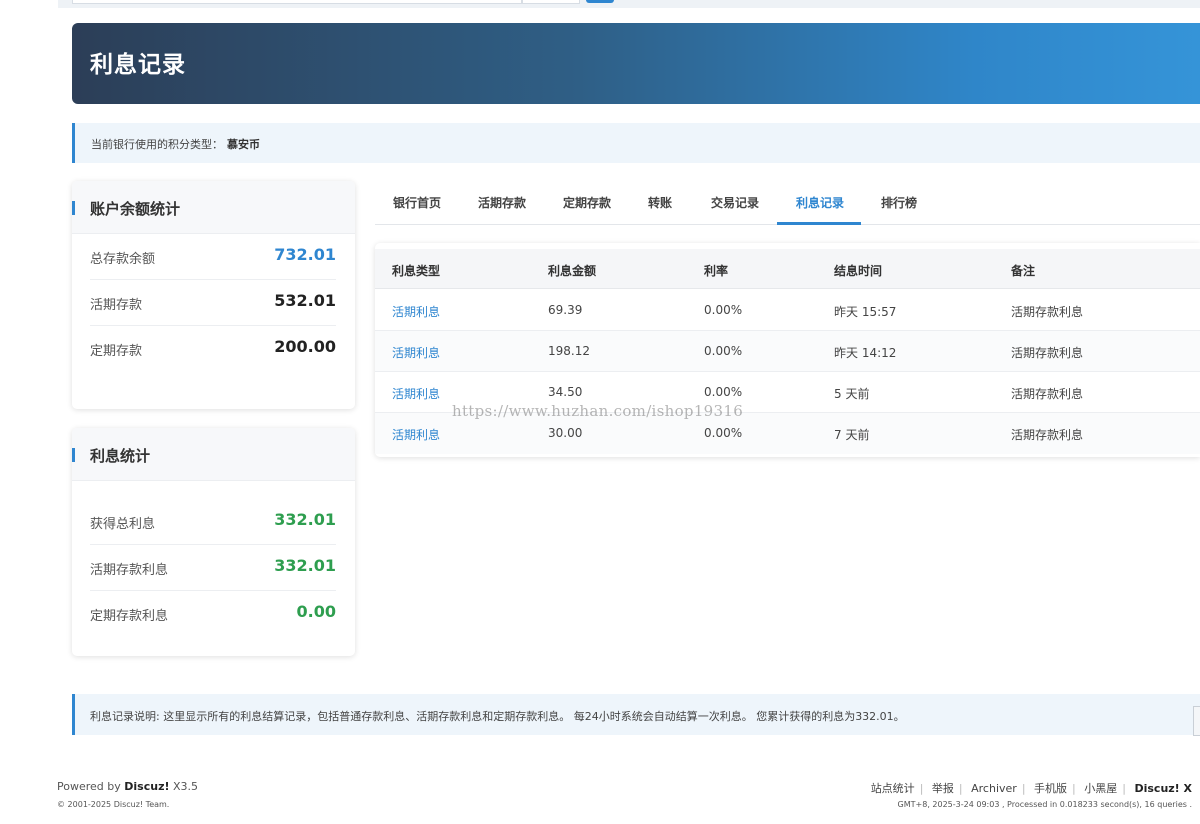 The width and height of the screenshot is (1200, 824). Describe the element at coordinates (120, 456) in the screenshot. I see `interest-card-title: 利息统计` at that location.